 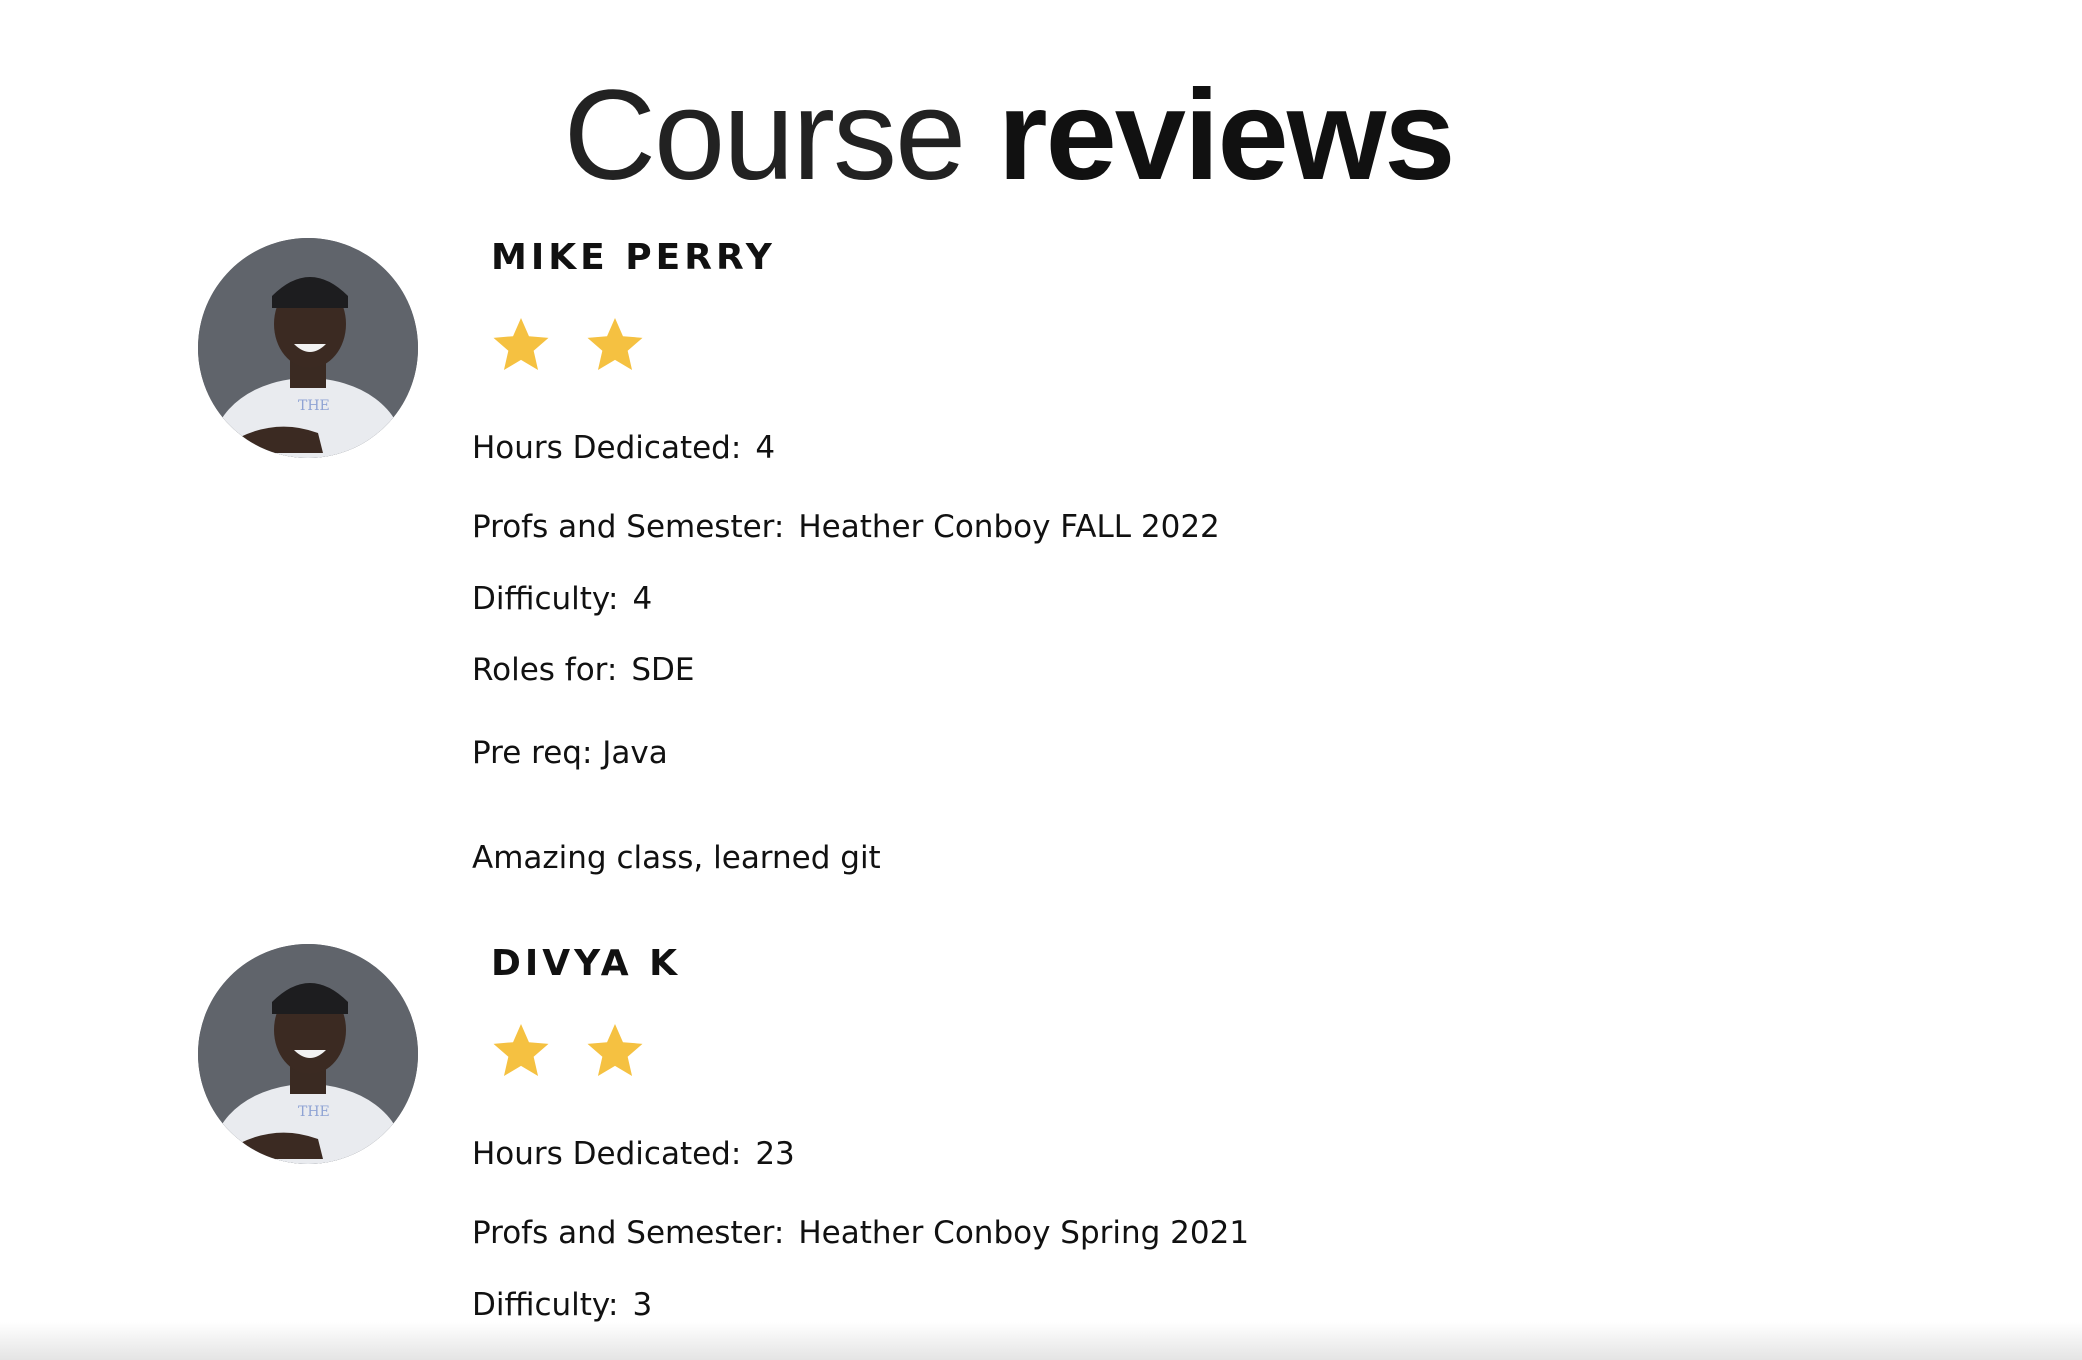 I want to click on window-bottom-edge, so click(x=1041, y=1341).